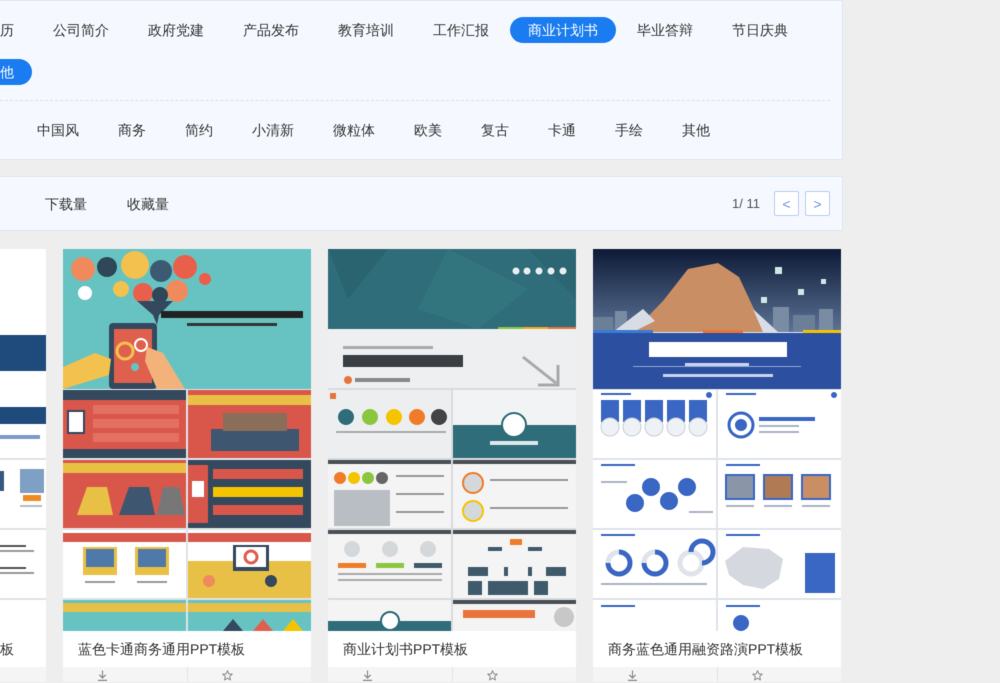  Describe the element at coordinates (746, 203) in the screenshot. I see `page-counter: 1/ 11` at that location.